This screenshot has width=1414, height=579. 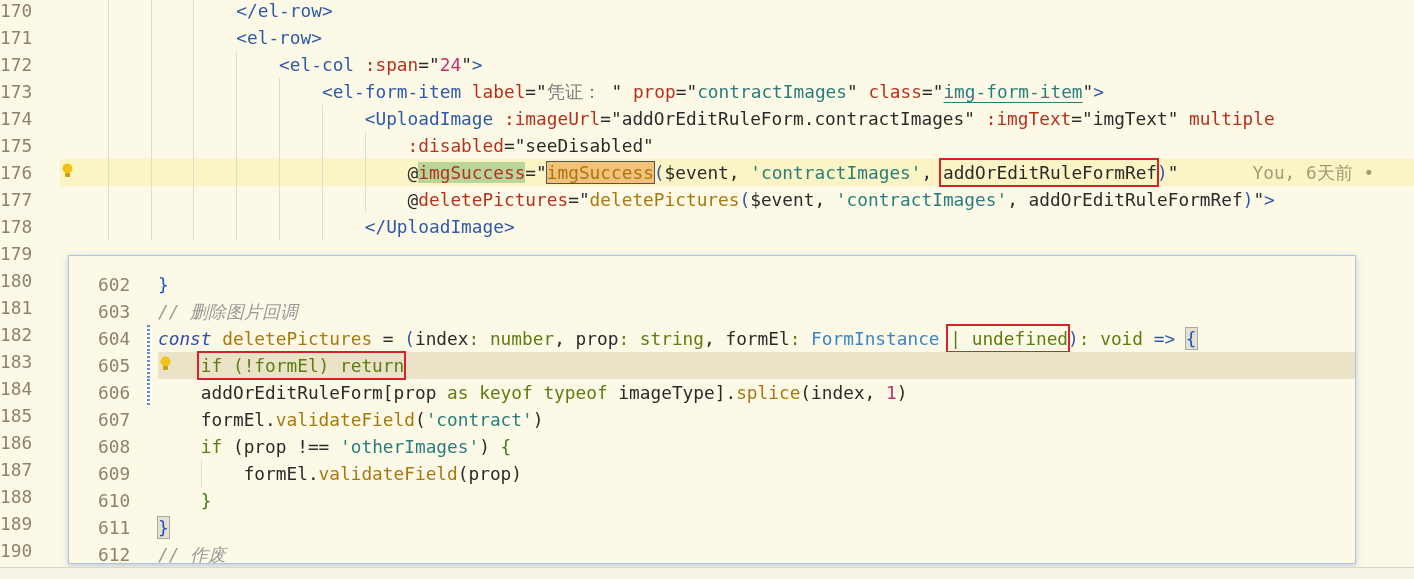 What do you see at coordinates (17, 227) in the screenshot?
I see `line-number: 178` at bounding box center [17, 227].